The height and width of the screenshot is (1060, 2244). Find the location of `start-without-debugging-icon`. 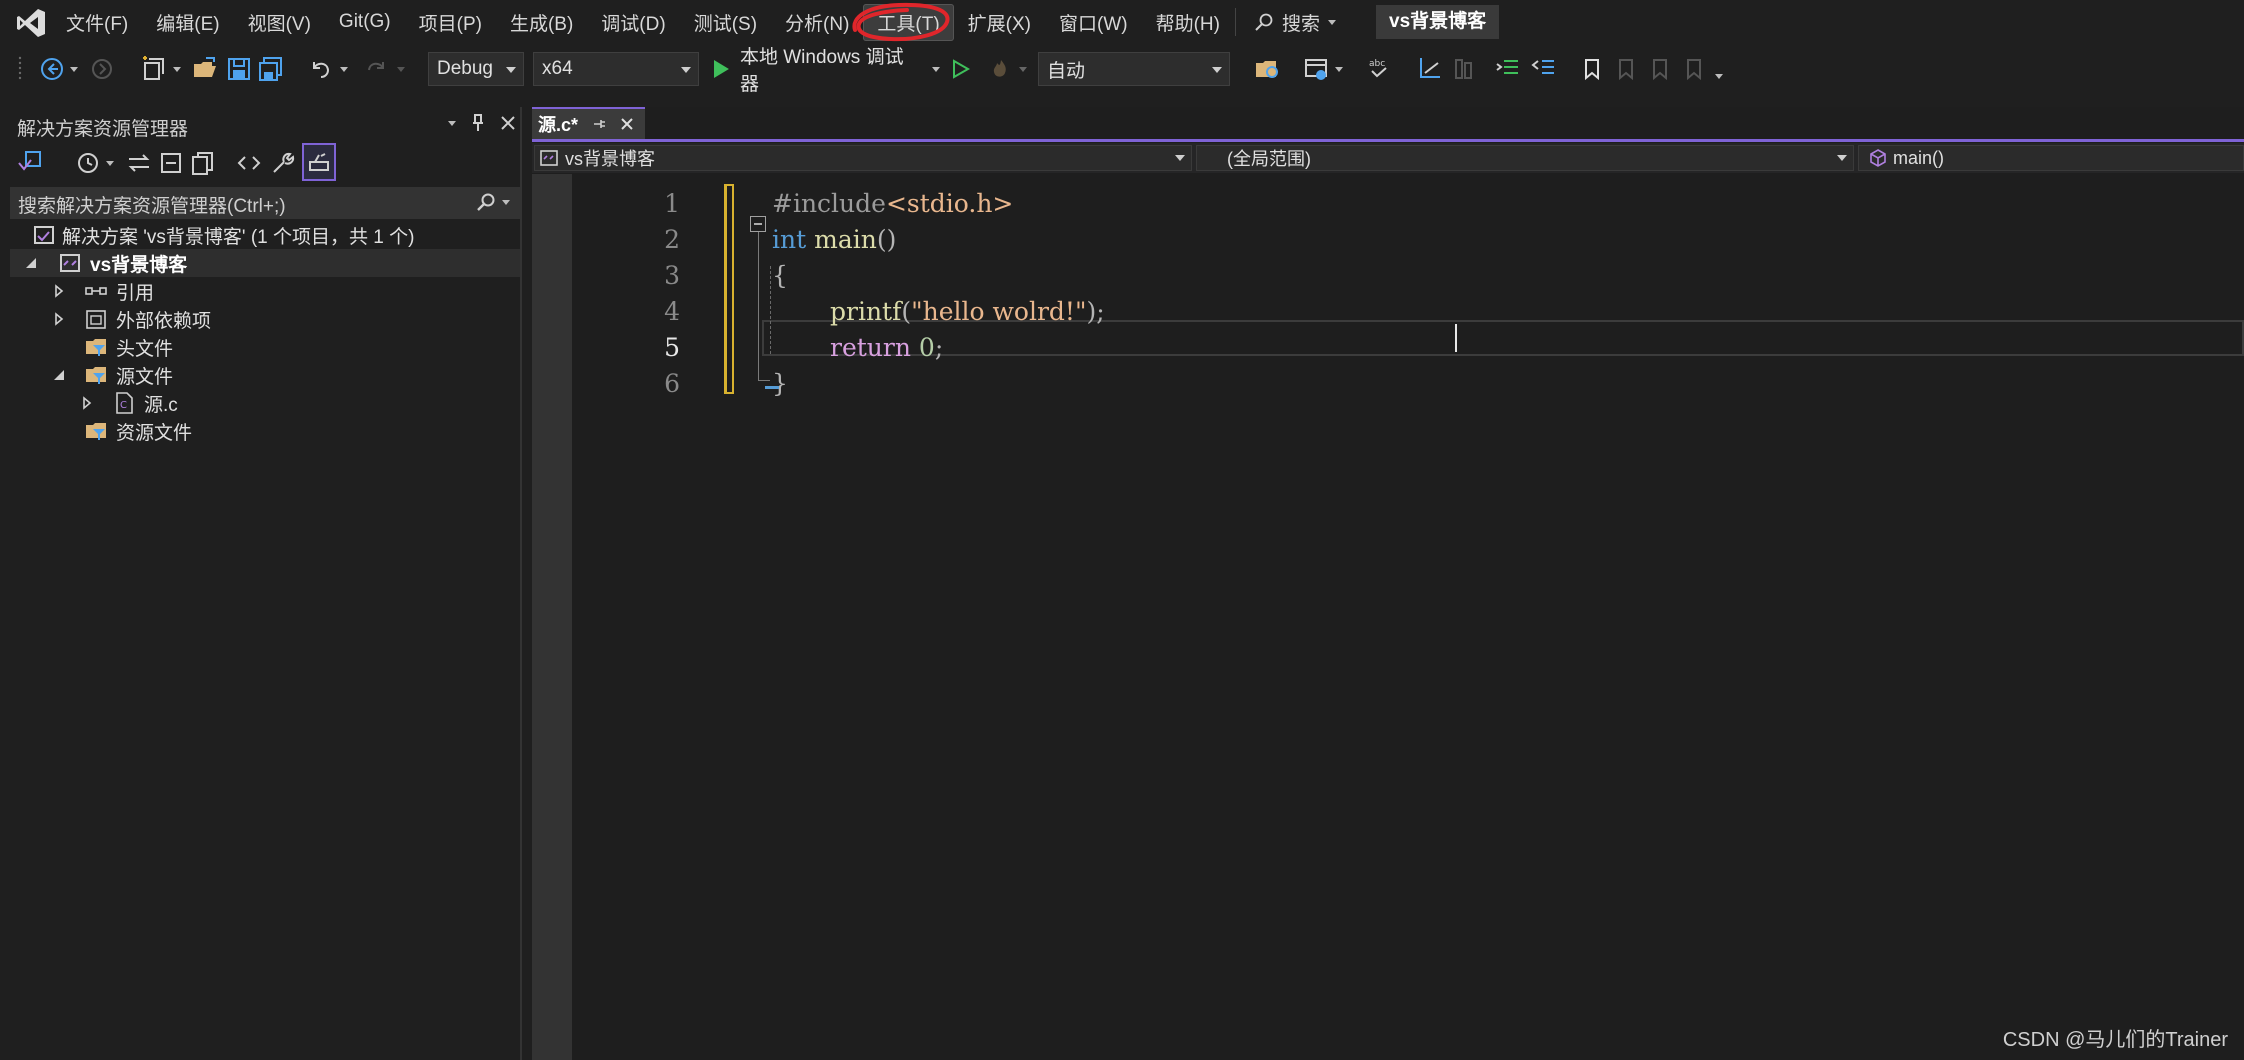

start-without-debugging-icon is located at coordinates (961, 69).